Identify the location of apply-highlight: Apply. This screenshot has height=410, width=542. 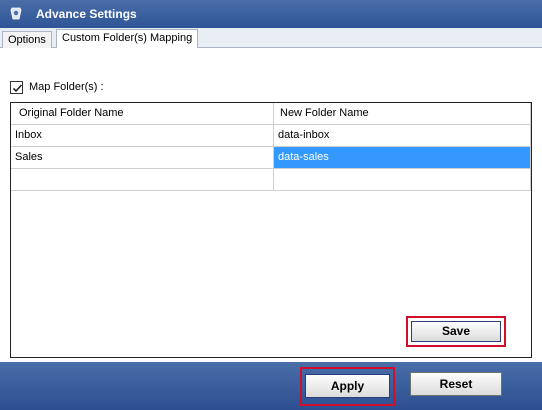
(347, 386).